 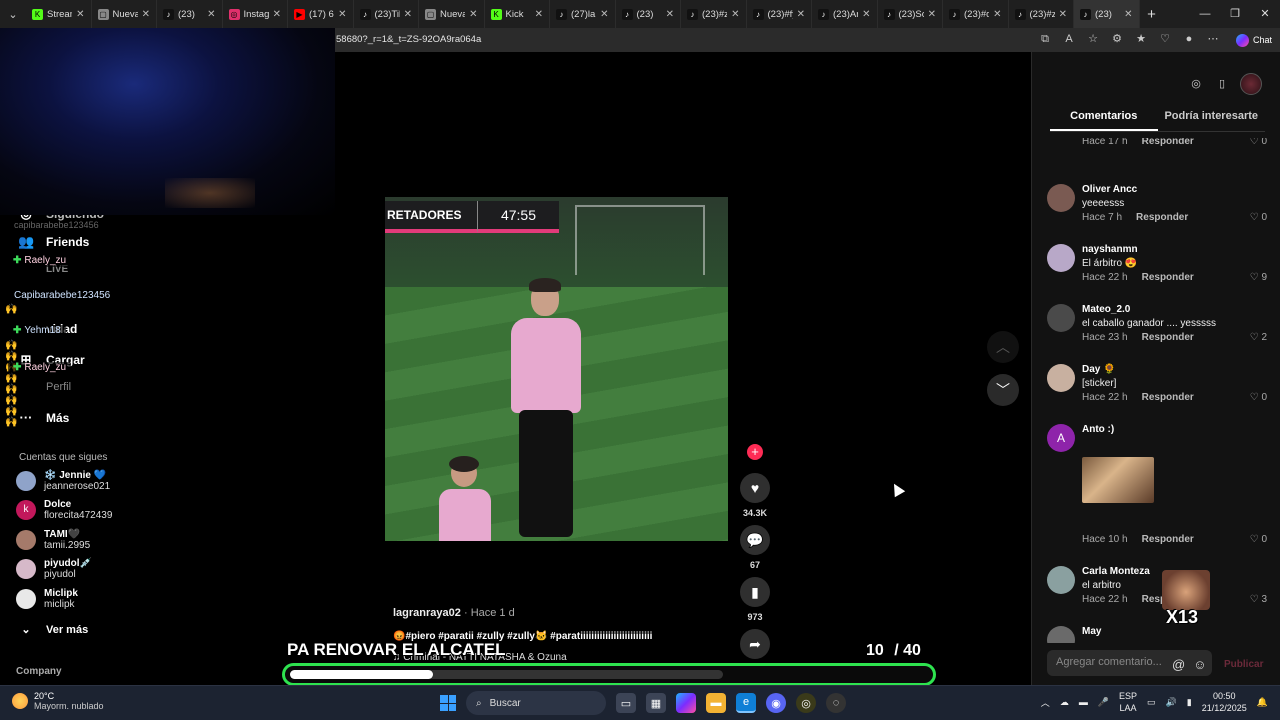 I want to click on weather-widget: 20°C Mayorm. nublado, so click(x=58, y=701).